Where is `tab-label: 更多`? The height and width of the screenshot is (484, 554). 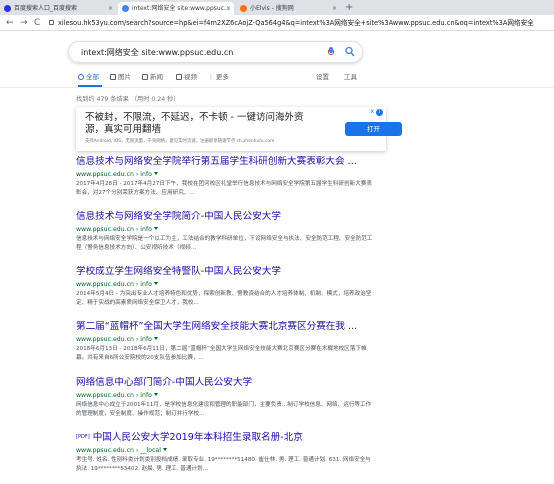 tab-label: 更多 is located at coordinates (222, 77).